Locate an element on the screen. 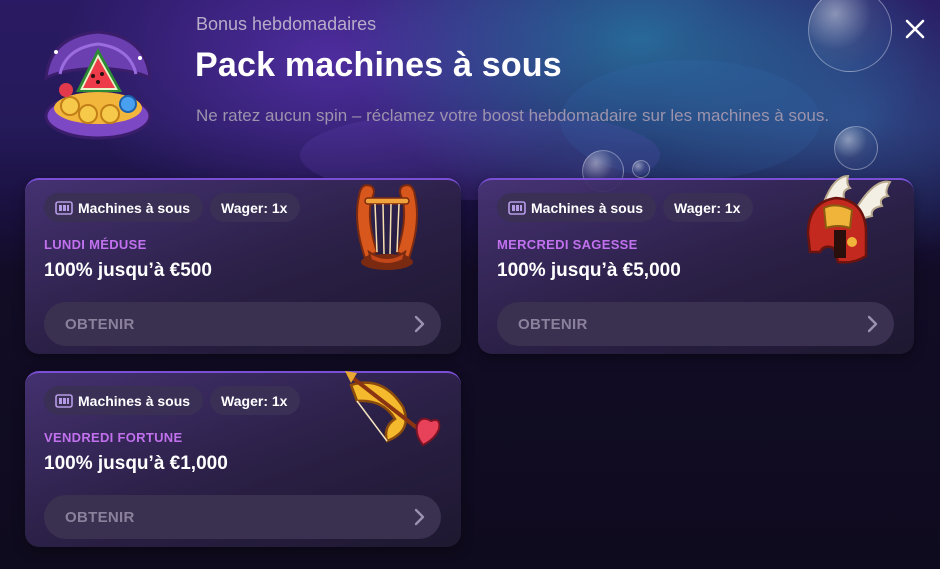 Image resolution: width=940 pixels, height=569 pixels. bonus-offer: 100% jusqu’à €1,000 is located at coordinates (136, 463).